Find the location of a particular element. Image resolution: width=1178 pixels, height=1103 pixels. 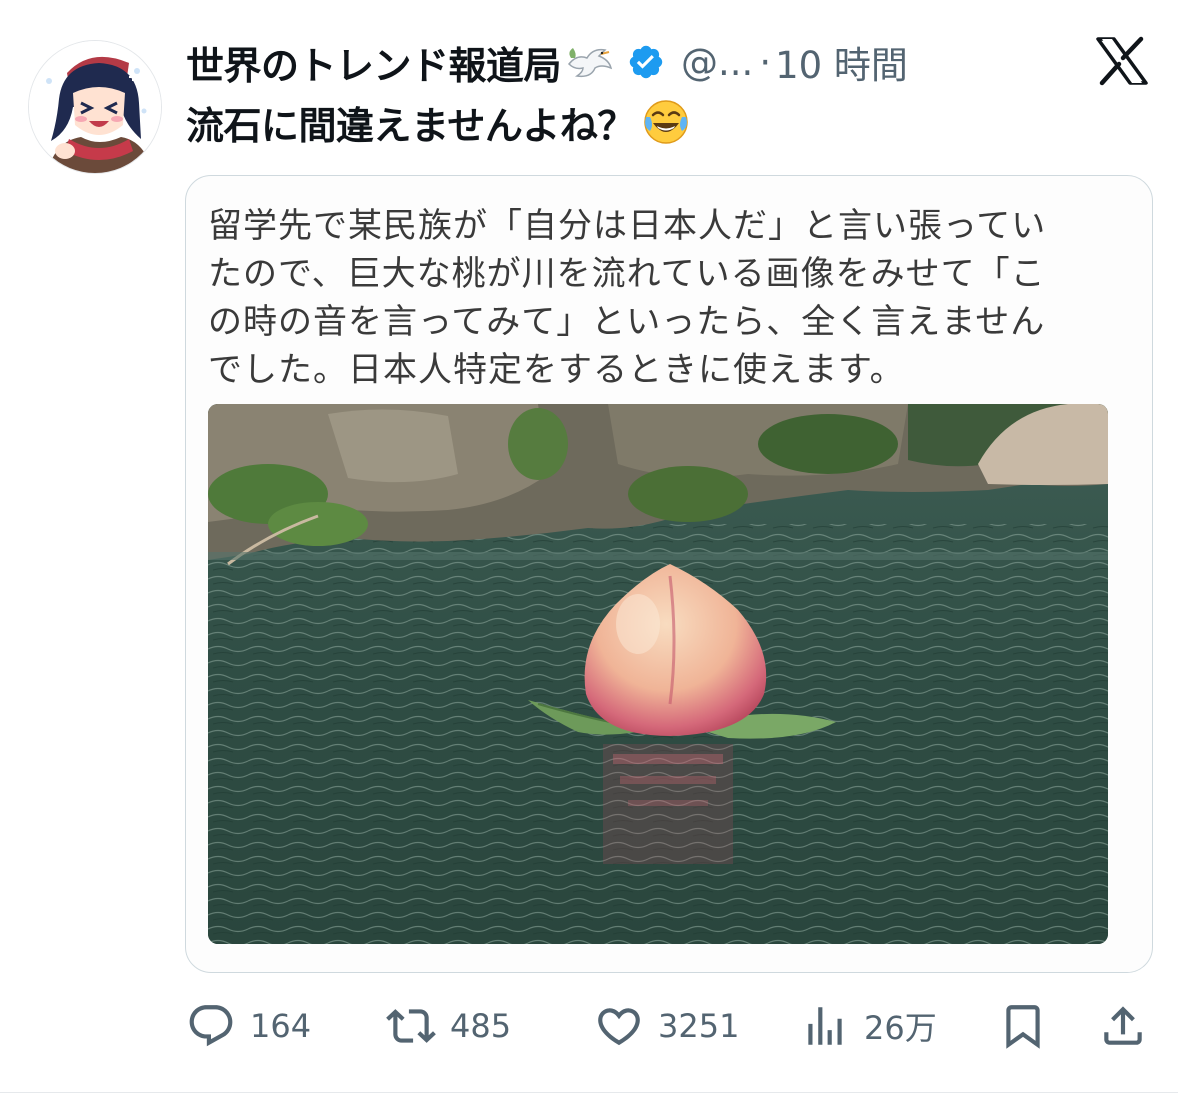

anime-avatar-icon is located at coordinates (95, 107).